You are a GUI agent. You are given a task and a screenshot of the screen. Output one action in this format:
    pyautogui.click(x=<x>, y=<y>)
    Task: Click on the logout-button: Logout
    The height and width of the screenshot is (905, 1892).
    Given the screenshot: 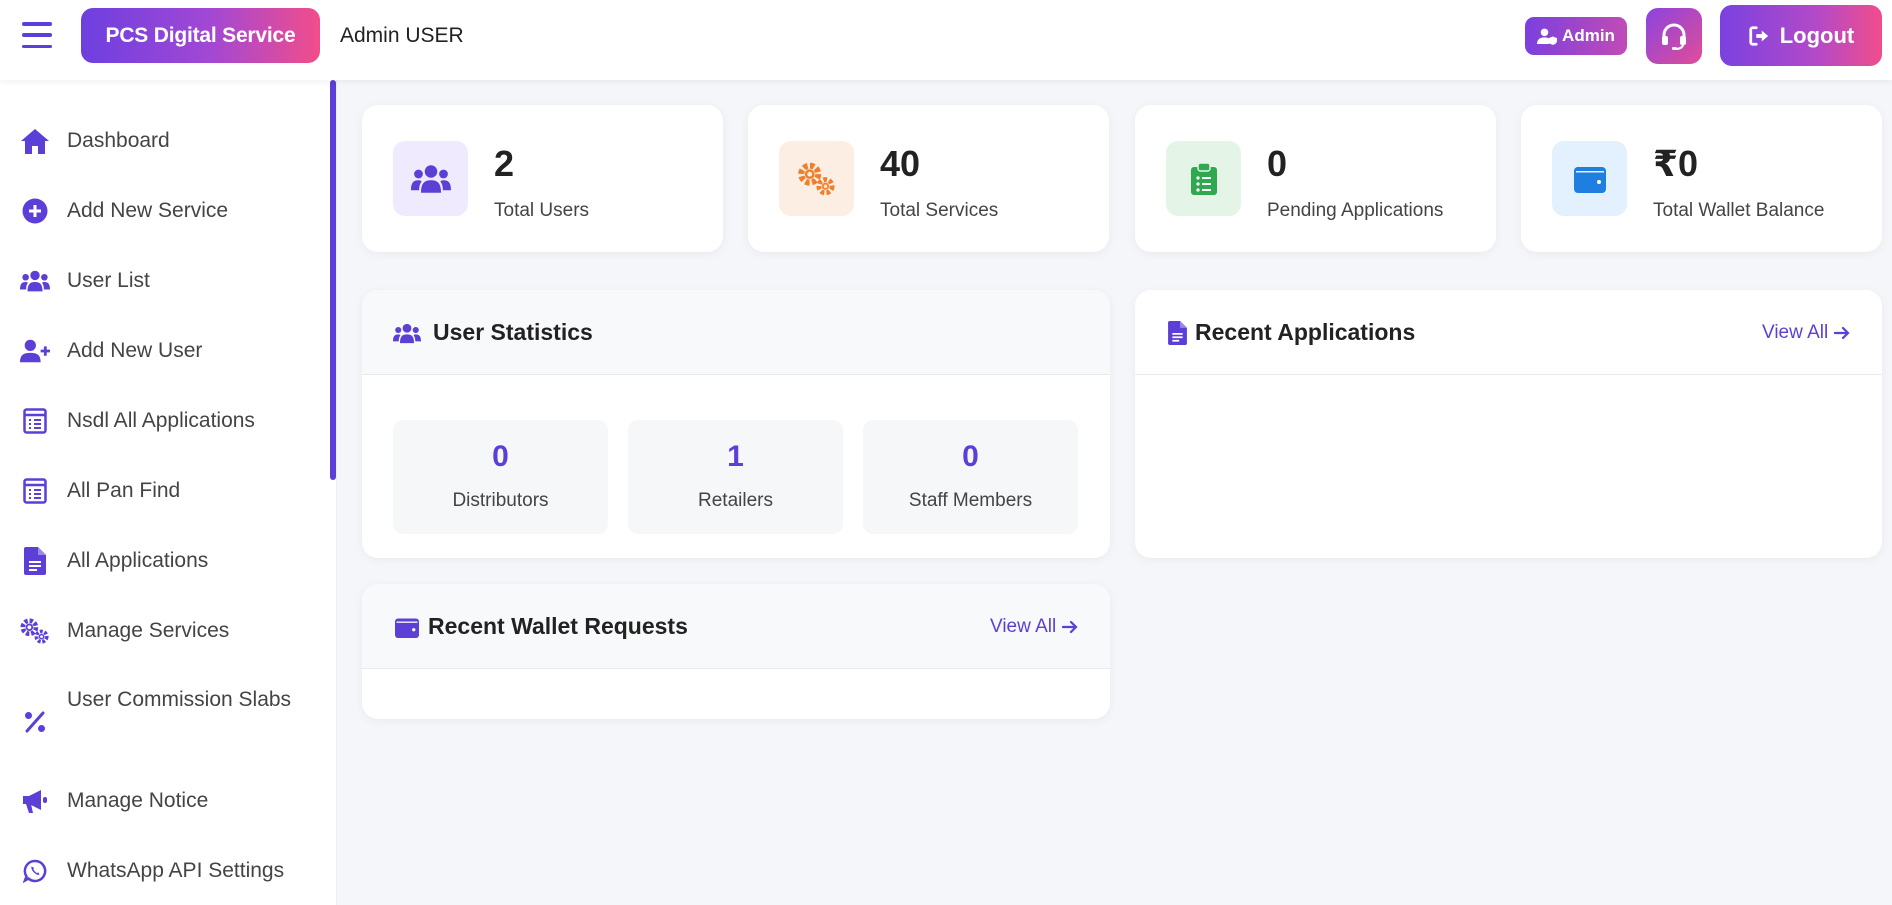 What is the action you would take?
    pyautogui.click(x=1801, y=35)
    